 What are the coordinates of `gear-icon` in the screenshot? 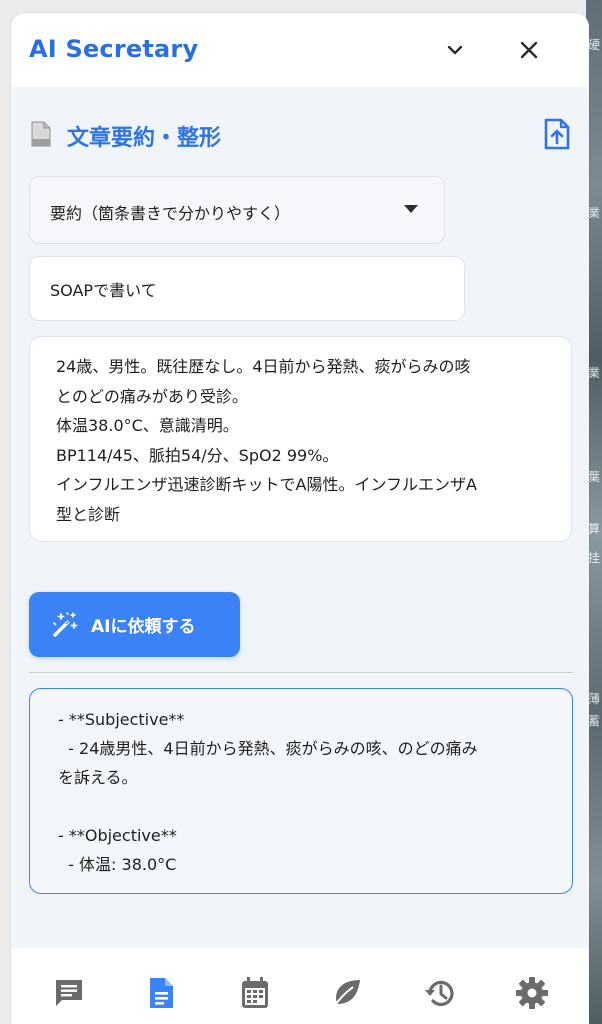 It's located at (532, 993).